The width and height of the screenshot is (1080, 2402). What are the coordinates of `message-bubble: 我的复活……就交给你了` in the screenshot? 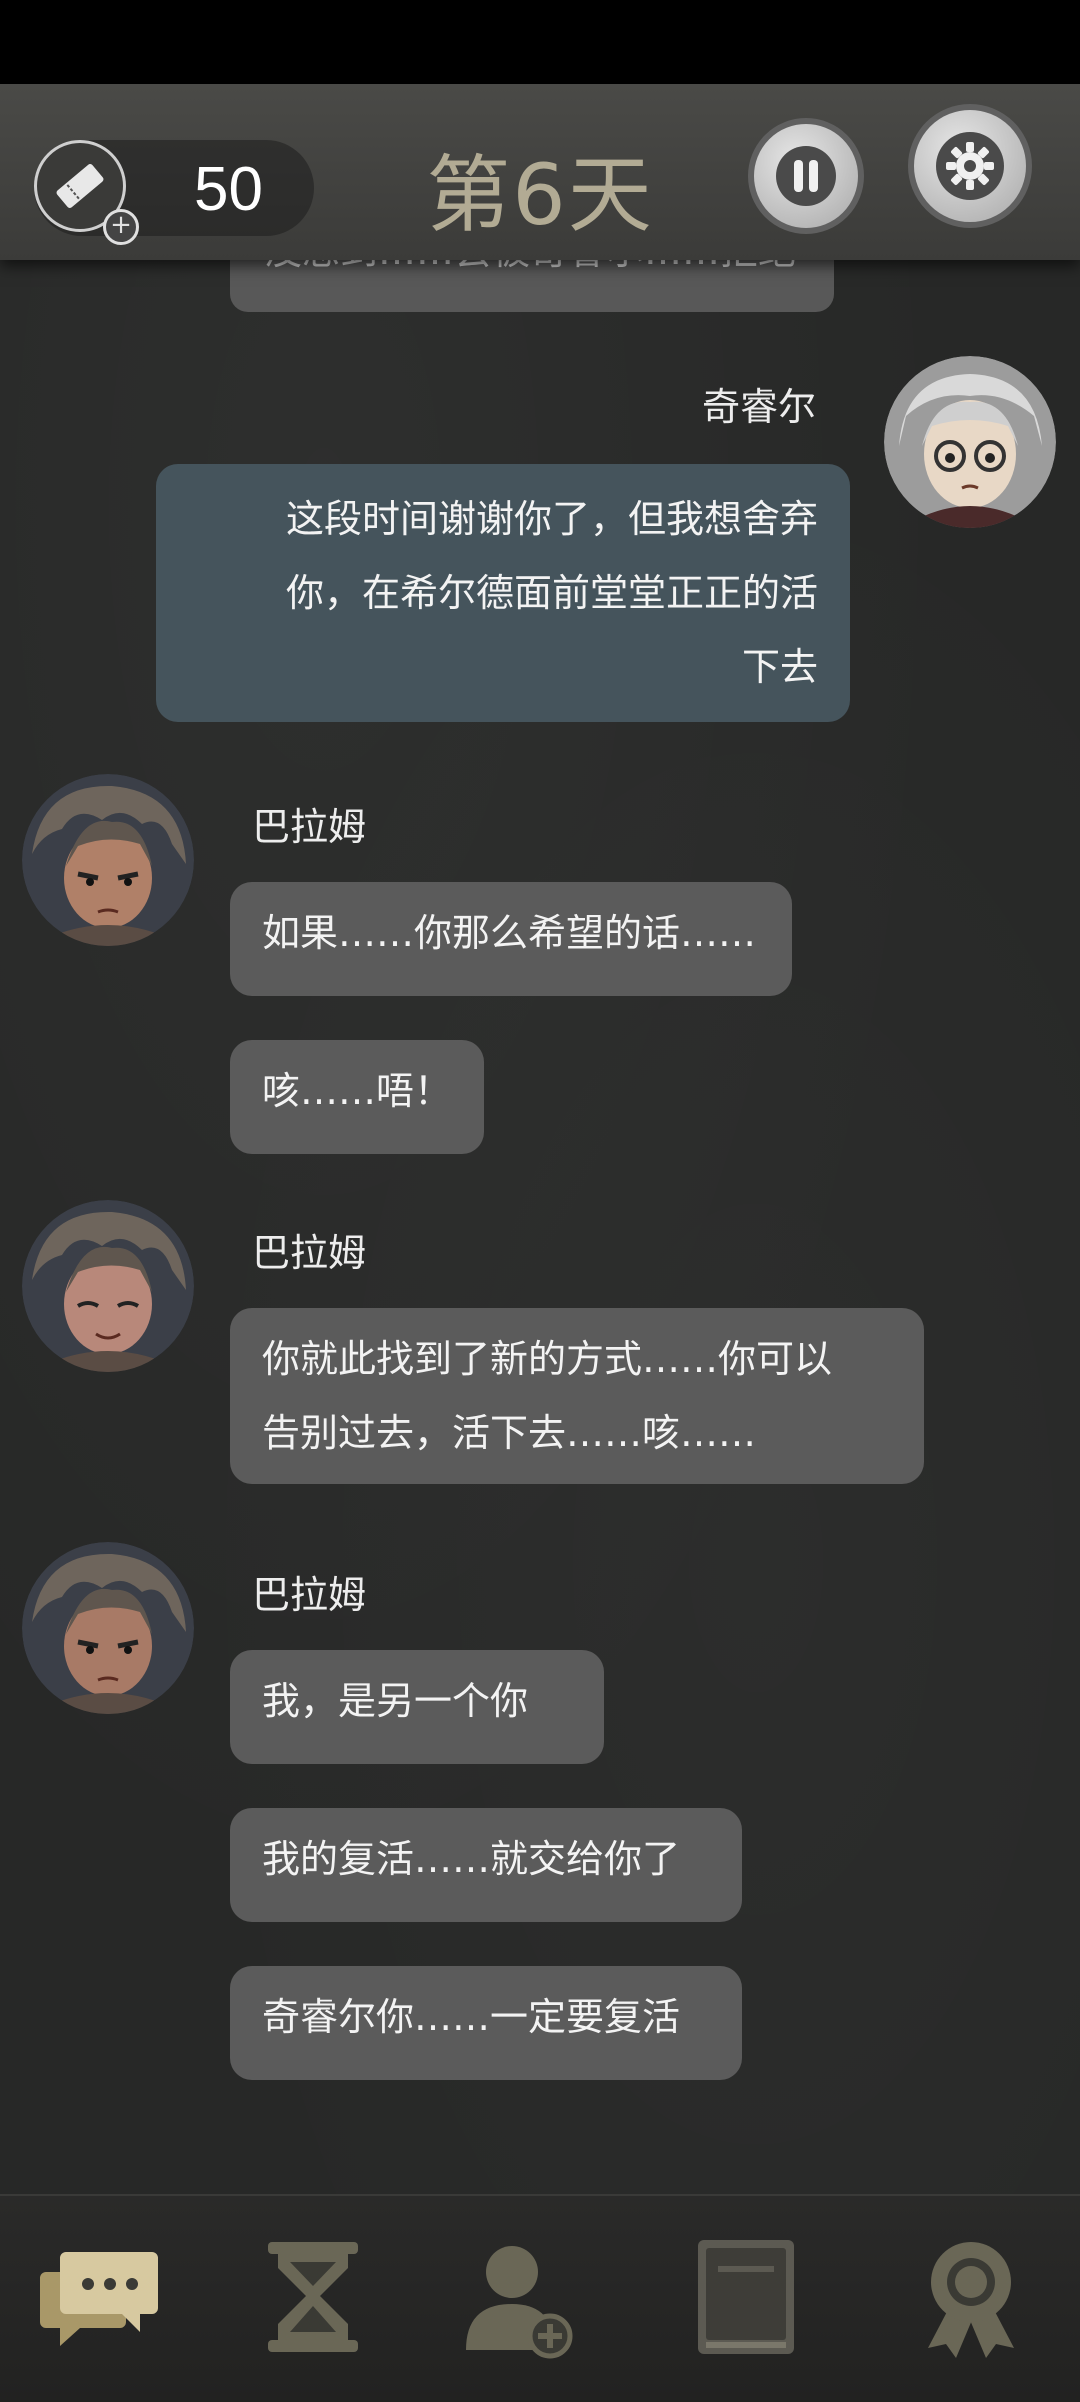 It's located at (486, 1865).